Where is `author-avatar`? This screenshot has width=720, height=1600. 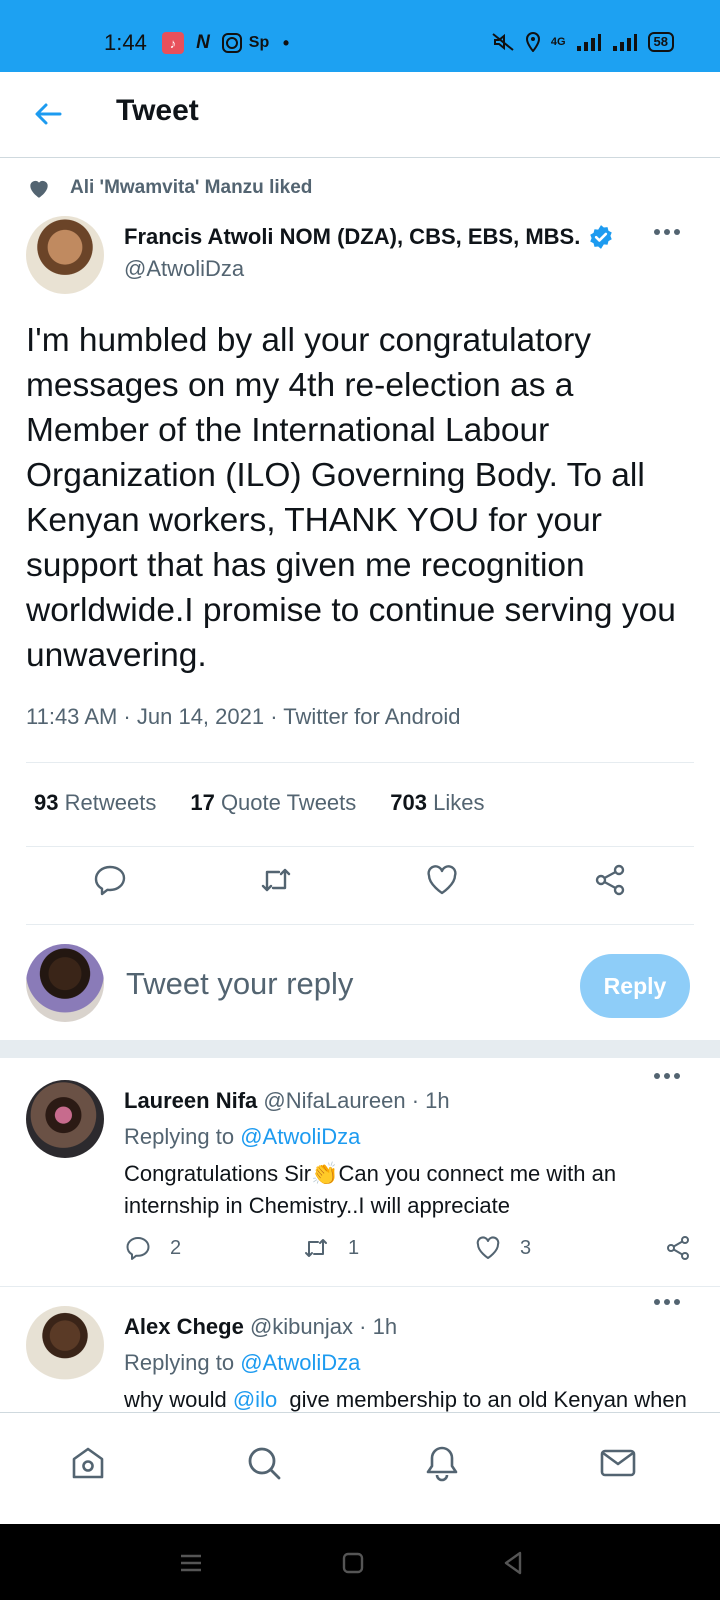 author-avatar is located at coordinates (65, 255).